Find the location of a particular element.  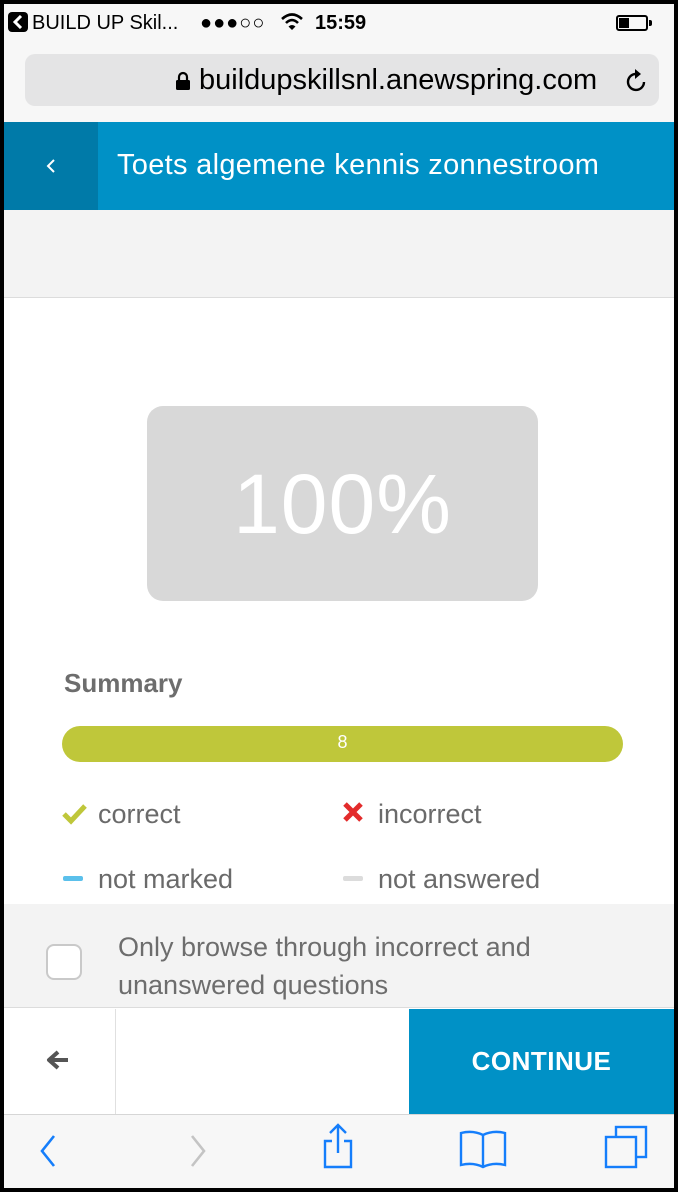

battery-icon is located at coordinates (634, 23).